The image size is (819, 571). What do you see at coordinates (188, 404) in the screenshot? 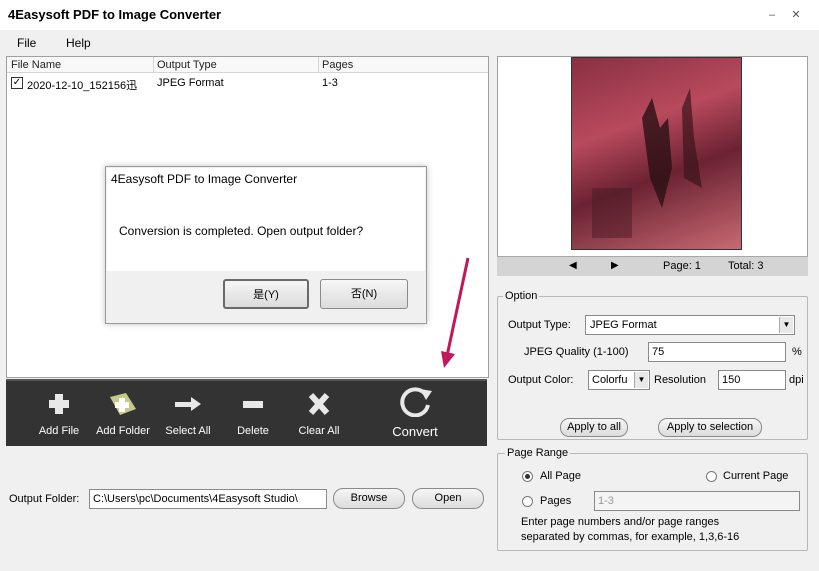
I see `arrow-right-icon` at bounding box center [188, 404].